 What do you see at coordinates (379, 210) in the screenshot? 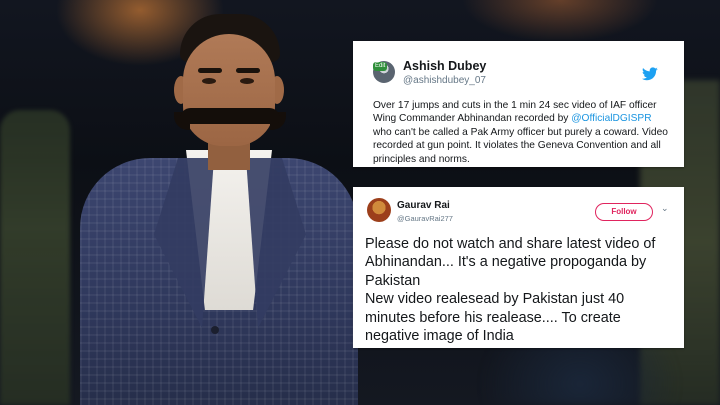
I see `avatar` at bounding box center [379, 210].